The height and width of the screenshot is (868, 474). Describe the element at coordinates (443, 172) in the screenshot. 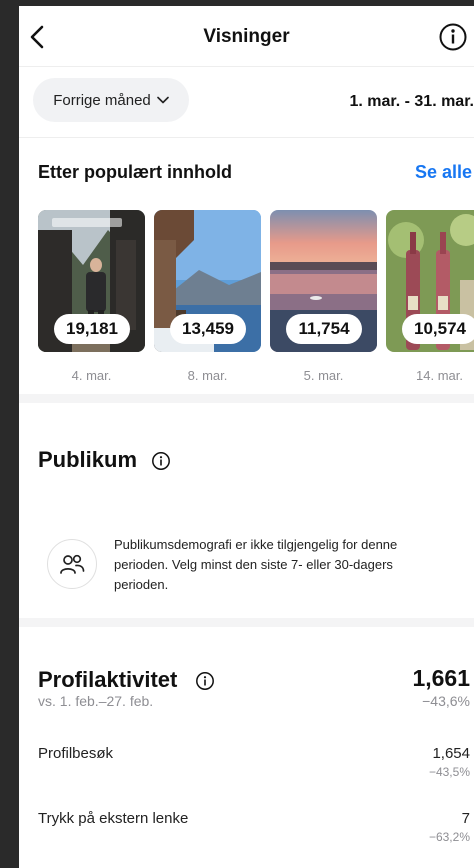

I see `see-all-link: Se alle` at that location.